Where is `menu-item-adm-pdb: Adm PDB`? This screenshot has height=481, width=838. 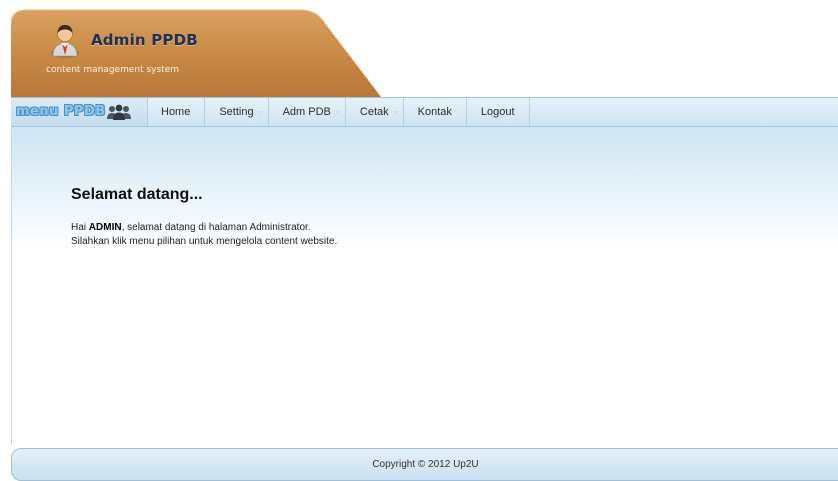 menu-item-adm-pdb: Adm PDB is located at coordinates (307, 112).